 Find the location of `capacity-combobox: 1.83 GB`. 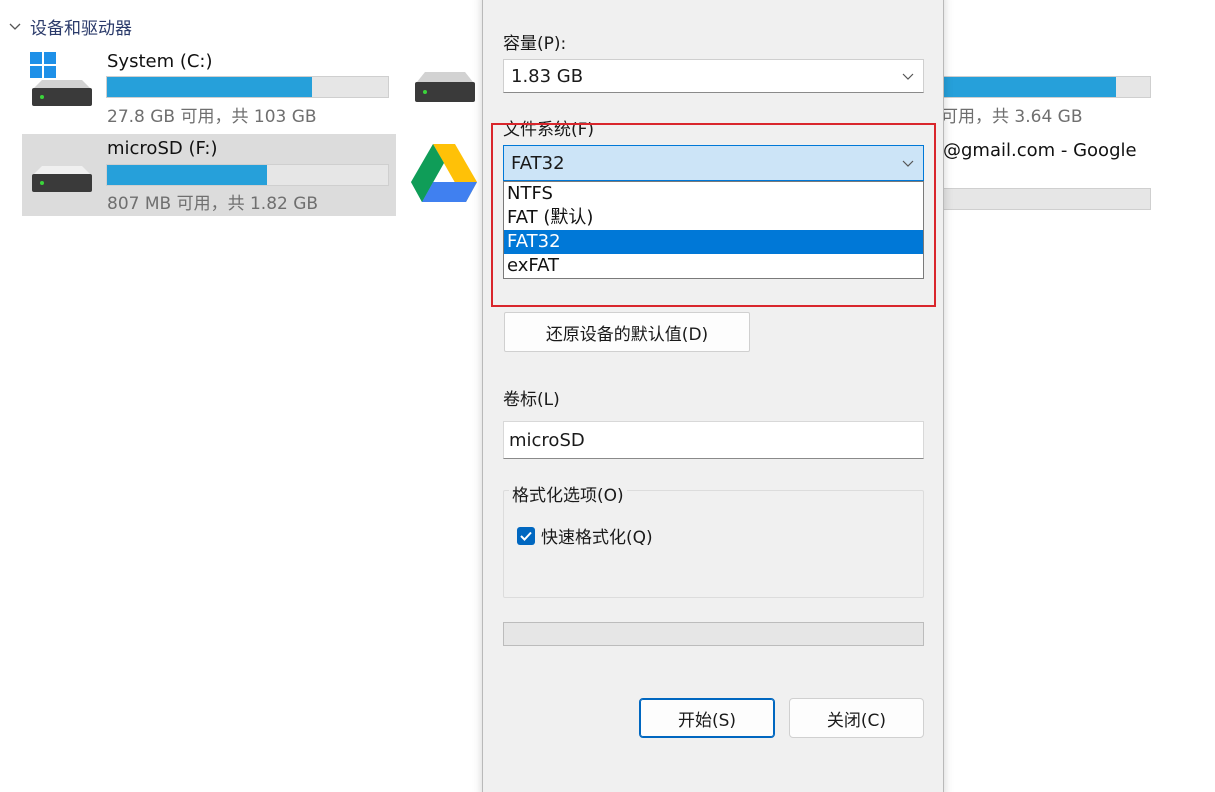

capacity-combobox: 1.83 GB is located at coordinates (713, 76).